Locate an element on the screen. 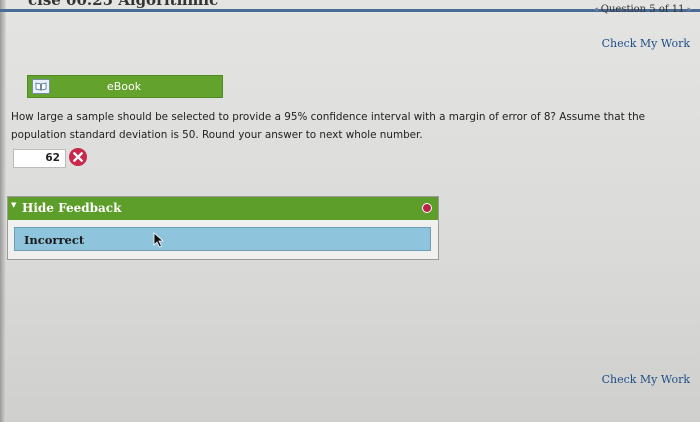  feedback-header: ▼ Hide Feedback is located at coordinates (223, 208).